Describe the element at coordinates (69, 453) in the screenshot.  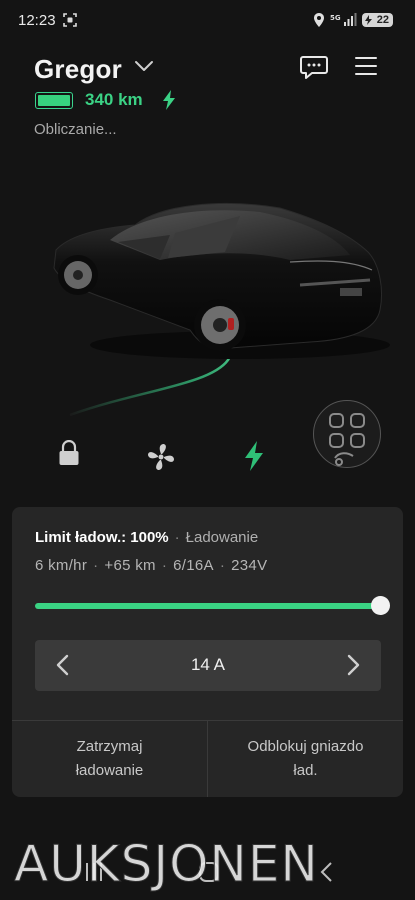
I see `lock-icon` at that location.